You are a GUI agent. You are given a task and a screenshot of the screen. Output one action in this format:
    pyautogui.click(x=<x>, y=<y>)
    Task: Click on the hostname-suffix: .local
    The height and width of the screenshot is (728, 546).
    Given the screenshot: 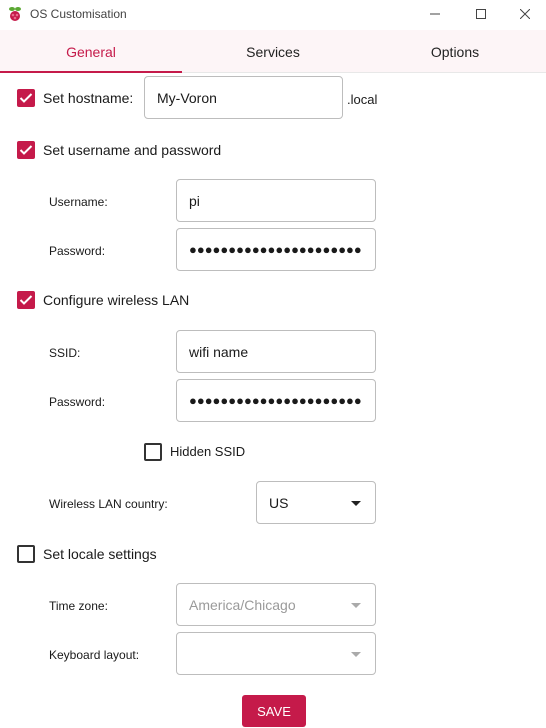 What is the action you would take?
    pyautogui.click(x=362, y=99)
    